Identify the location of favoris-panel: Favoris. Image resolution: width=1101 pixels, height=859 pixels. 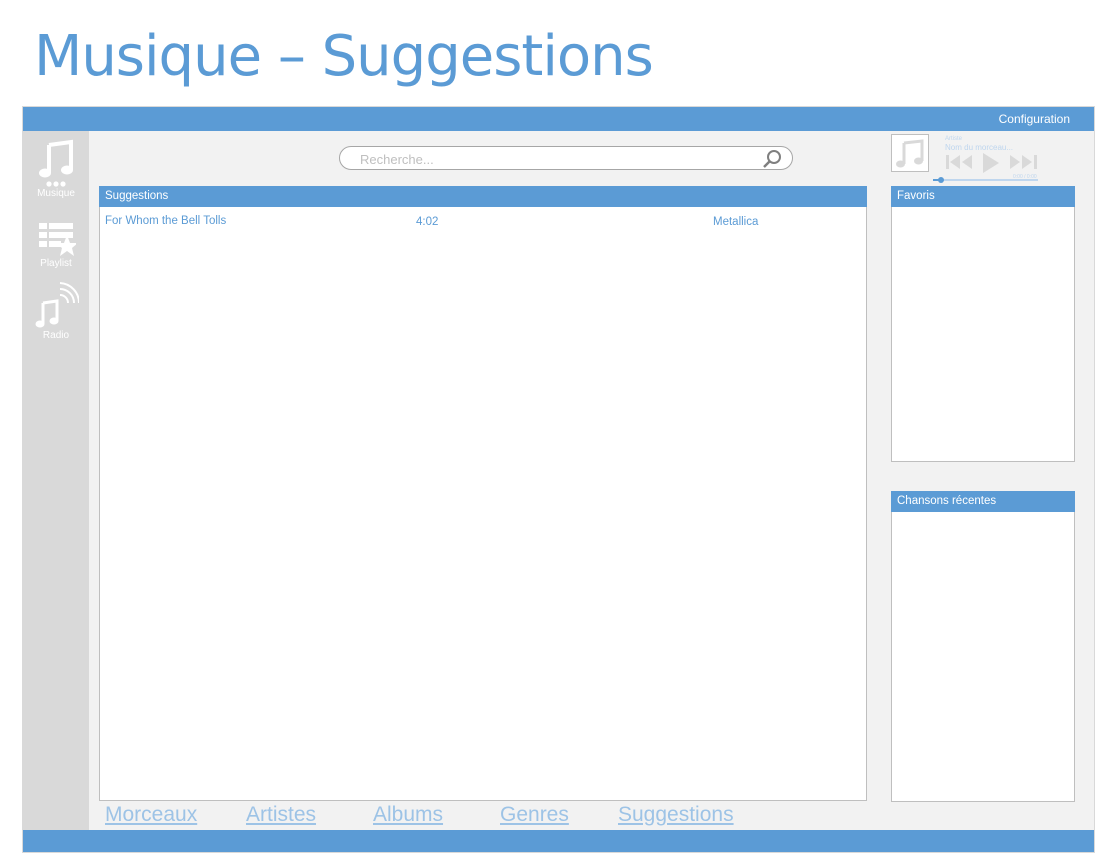
(983, 324).